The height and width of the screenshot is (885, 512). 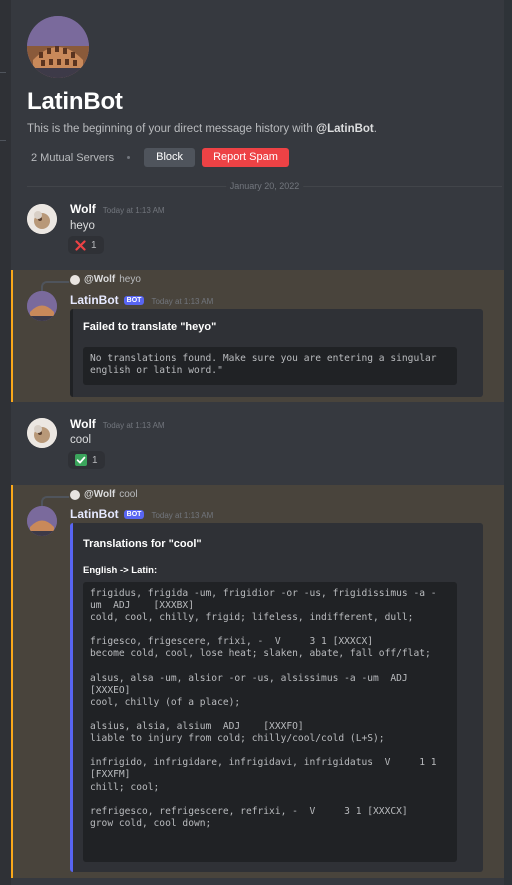 What do you see at coordinates (130, 279) in the screenshot?
I see `reply-text: heyo` at bounding box center [130, 279].